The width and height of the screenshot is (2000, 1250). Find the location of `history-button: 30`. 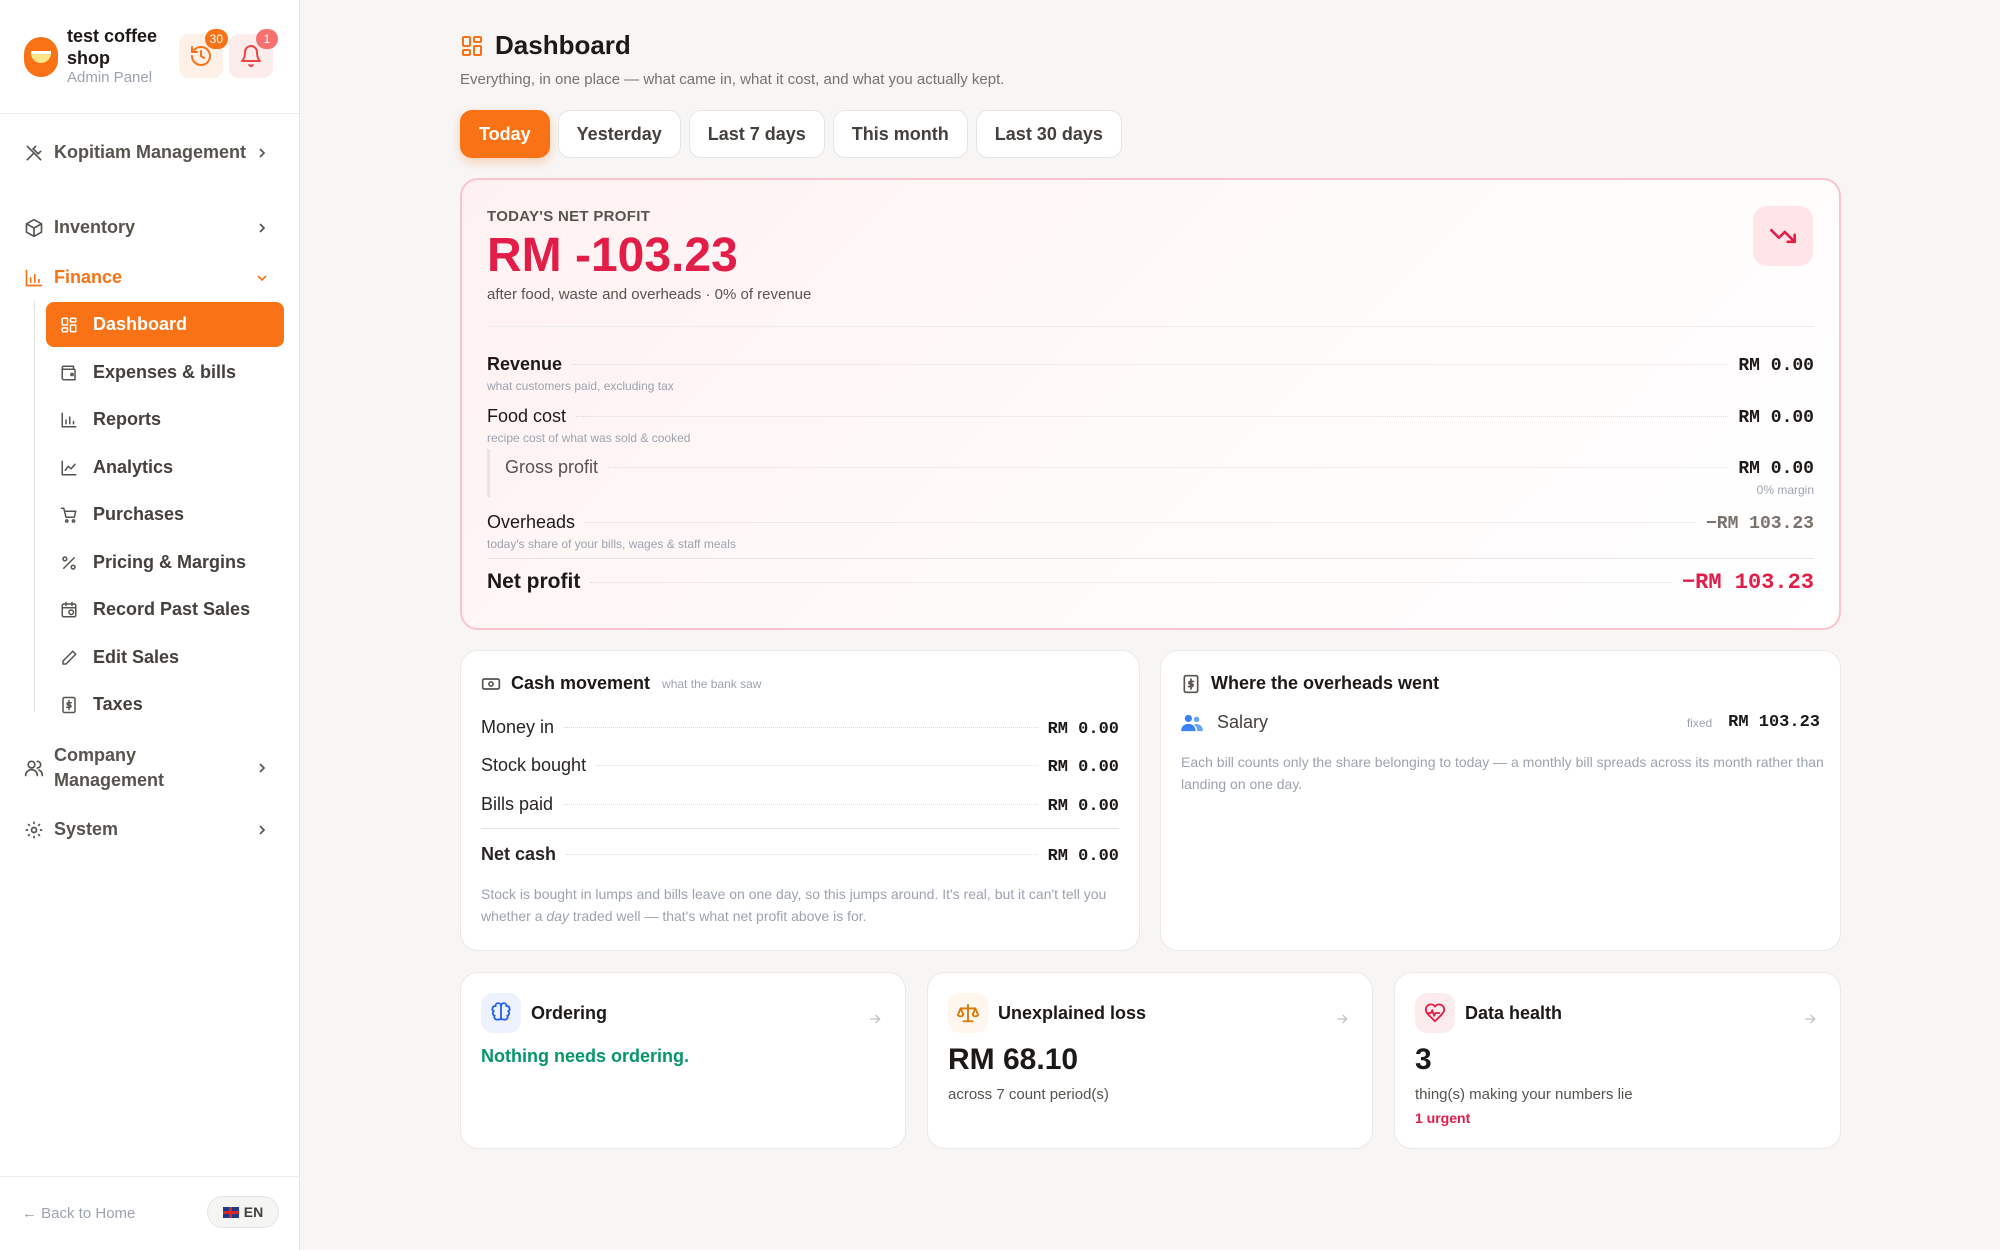

history-button: 30 is located at coordinates (203, 53).